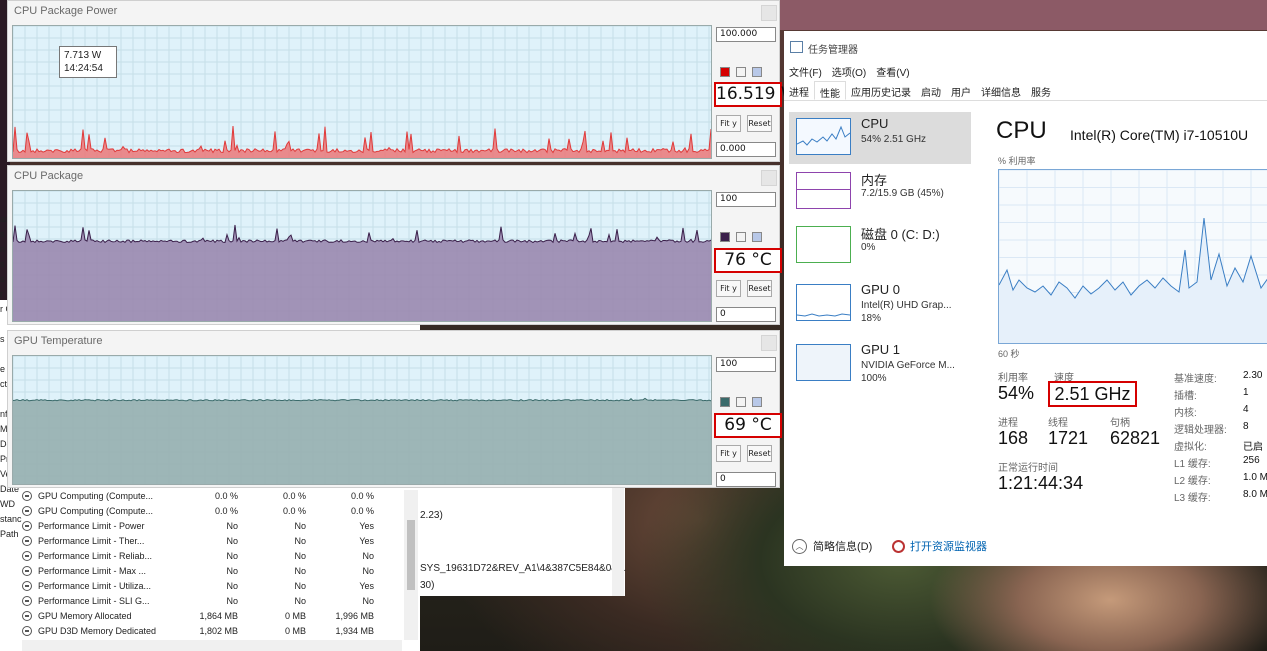  Describe the element at coordinates (823, 302) in the screenshot. I see `gpu0-thumbnail` at that location.